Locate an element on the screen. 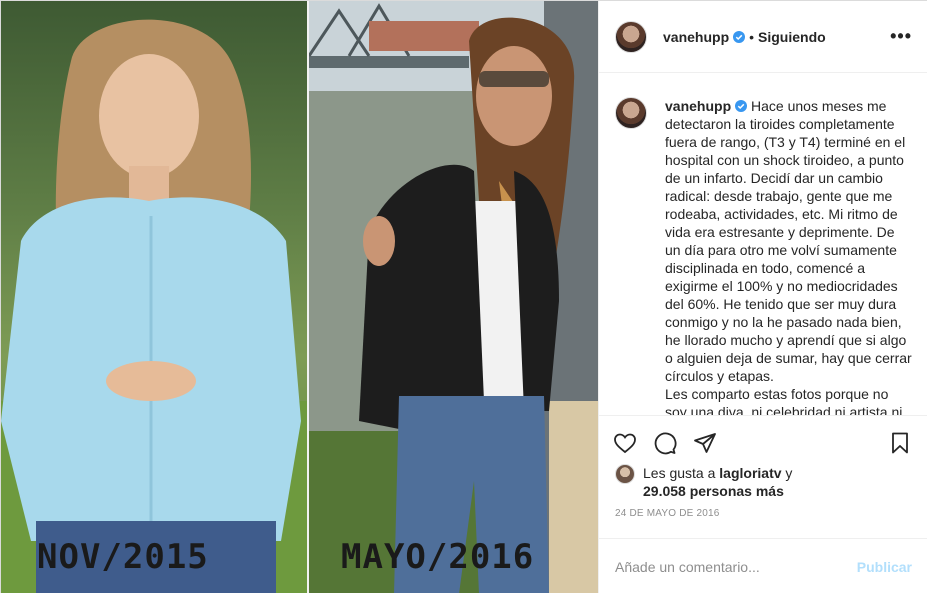 The width and height of the screenshot is (927, 593). likes-count: 29.058 personas más is located at coordinates (713, 491).